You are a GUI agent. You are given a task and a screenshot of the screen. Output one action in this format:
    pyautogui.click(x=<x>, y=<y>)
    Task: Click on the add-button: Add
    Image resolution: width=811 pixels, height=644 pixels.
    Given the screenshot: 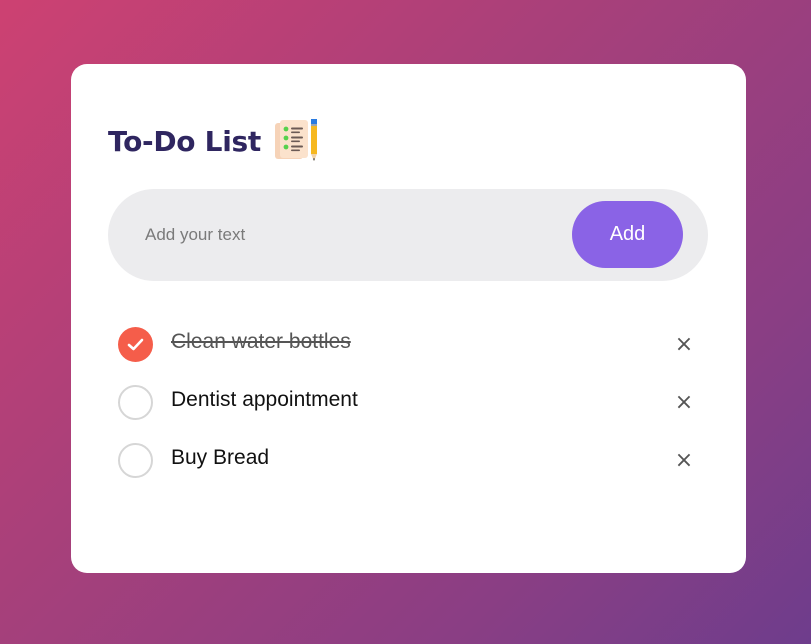 What is the action you would take?
    pyautogui.click(x=627, y=234)
    